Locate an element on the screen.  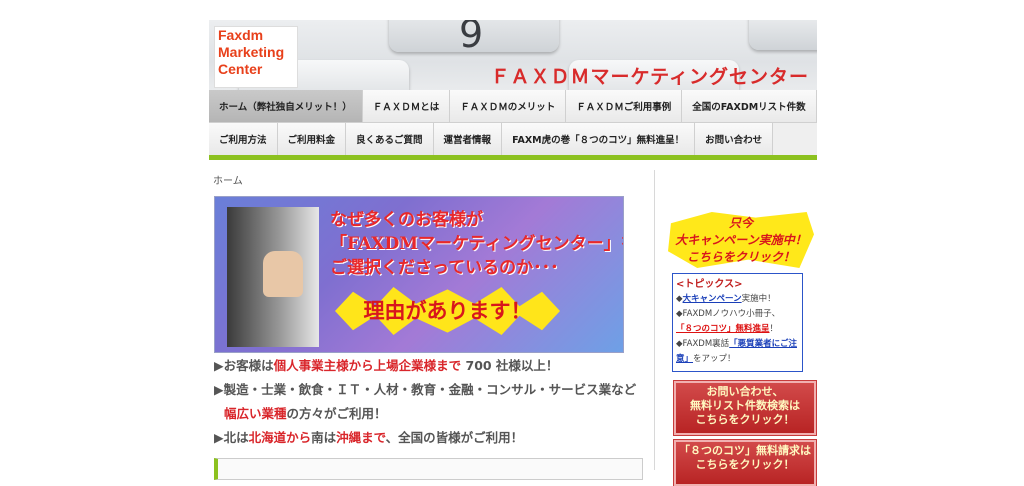
topics-heading: <トピックス> is located at coordinates (709, 284).